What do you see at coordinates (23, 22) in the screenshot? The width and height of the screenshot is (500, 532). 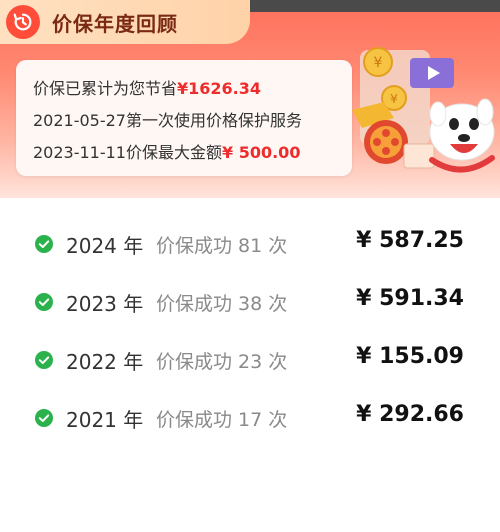 I see `history-clock-icon` at bounding box center [23, 22].